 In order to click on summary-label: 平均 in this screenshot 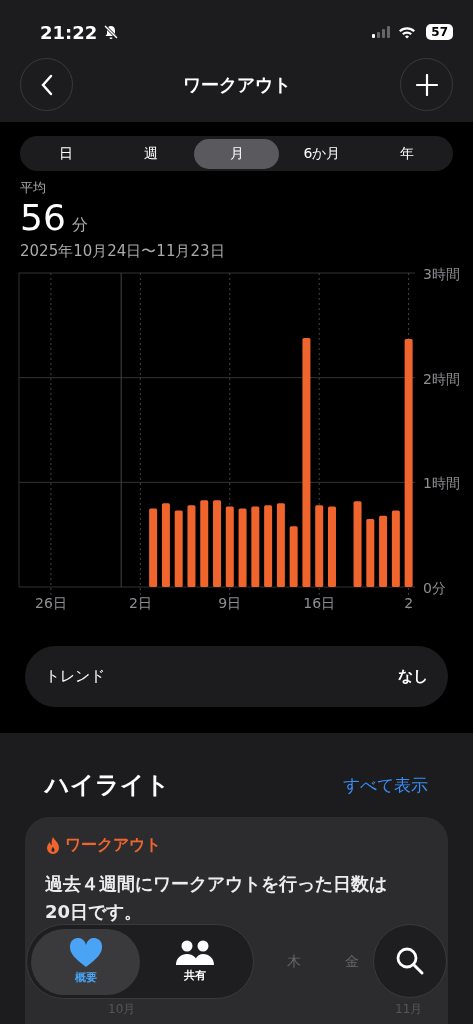, I will do `click(33, 188)`.